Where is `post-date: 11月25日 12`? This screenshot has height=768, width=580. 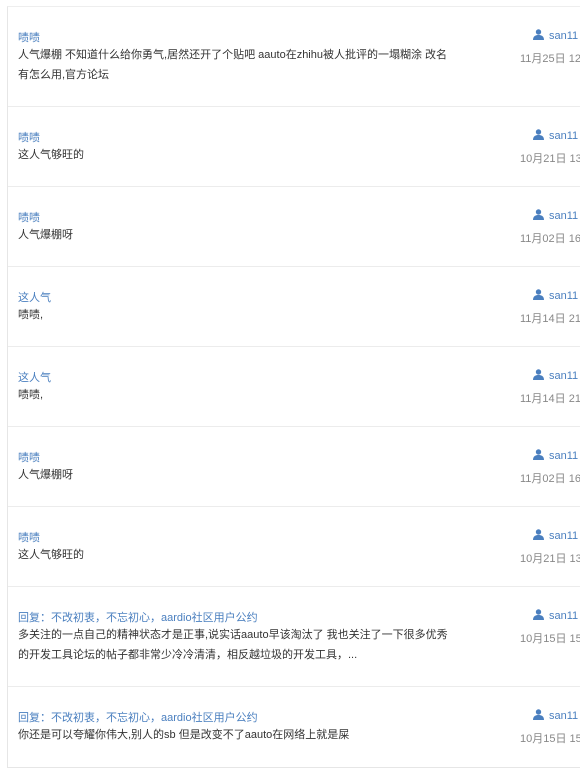
post-date: 11月25日 12 is located at coordinates (550, 59).